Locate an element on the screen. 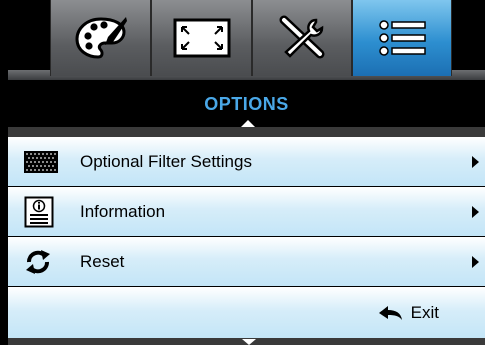 The width and height of the screenshot is (485, 345). menu-item-optional-filter-settings: Optional Filter Settings is located at coordinates (246, 162).